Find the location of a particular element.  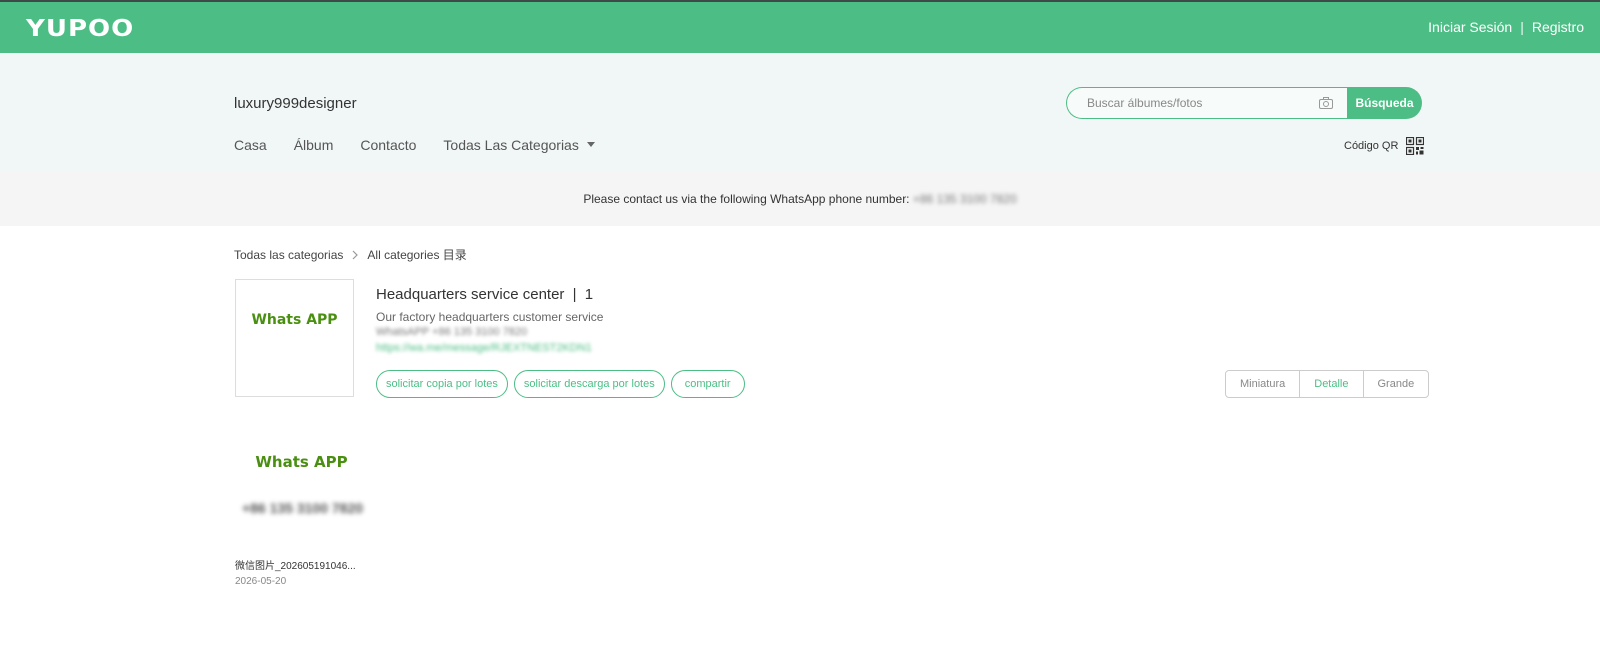

search-button: Búsqueda is located at coordinates (1384, 103).